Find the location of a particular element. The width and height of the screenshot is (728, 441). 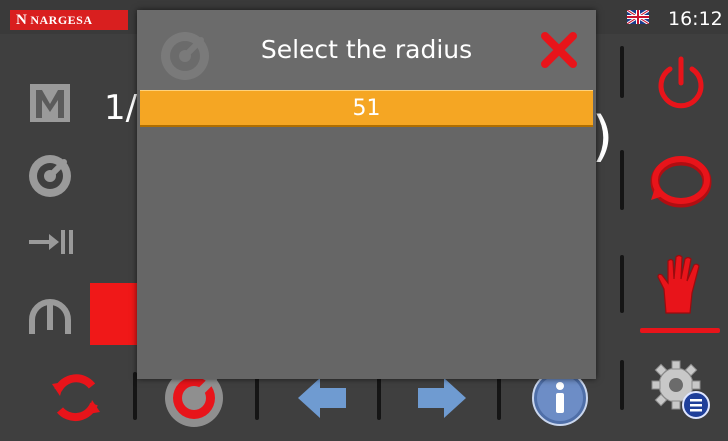

close-icon is located at coordinates (559, 50).